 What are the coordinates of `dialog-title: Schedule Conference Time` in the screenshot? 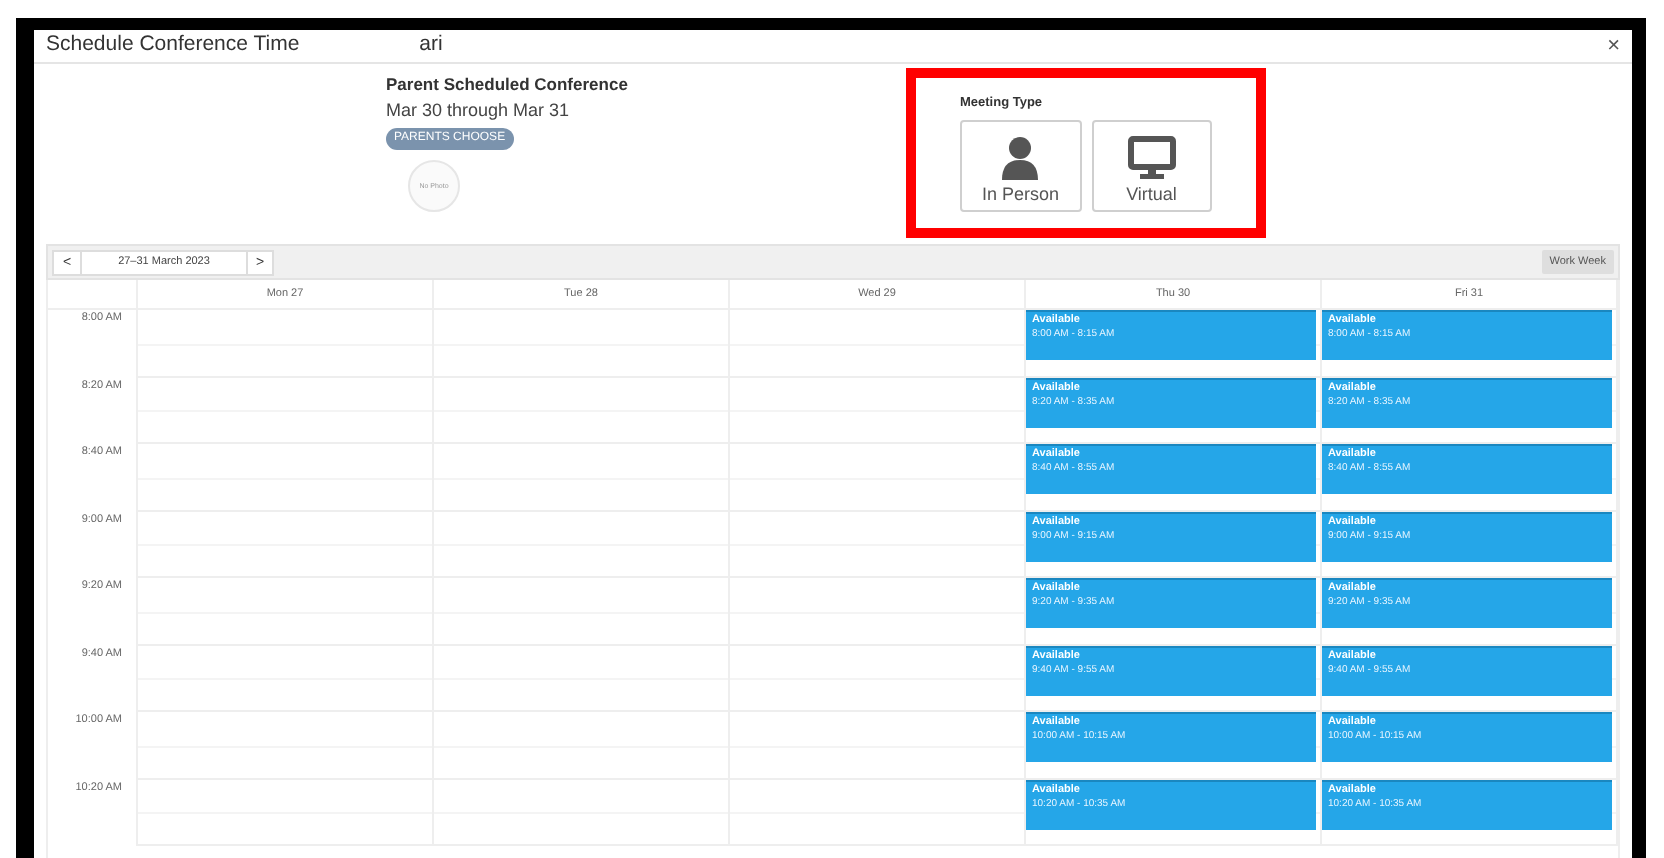 It's located at (173, 45).